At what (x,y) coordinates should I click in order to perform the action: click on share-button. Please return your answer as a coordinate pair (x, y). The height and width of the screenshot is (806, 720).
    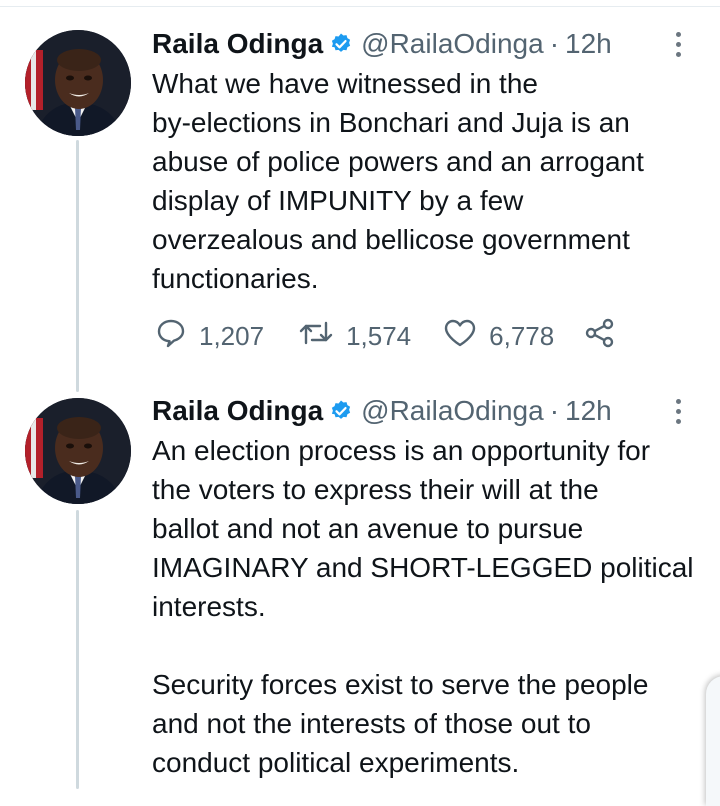
    Looking at the image, I should click on (600, 336).